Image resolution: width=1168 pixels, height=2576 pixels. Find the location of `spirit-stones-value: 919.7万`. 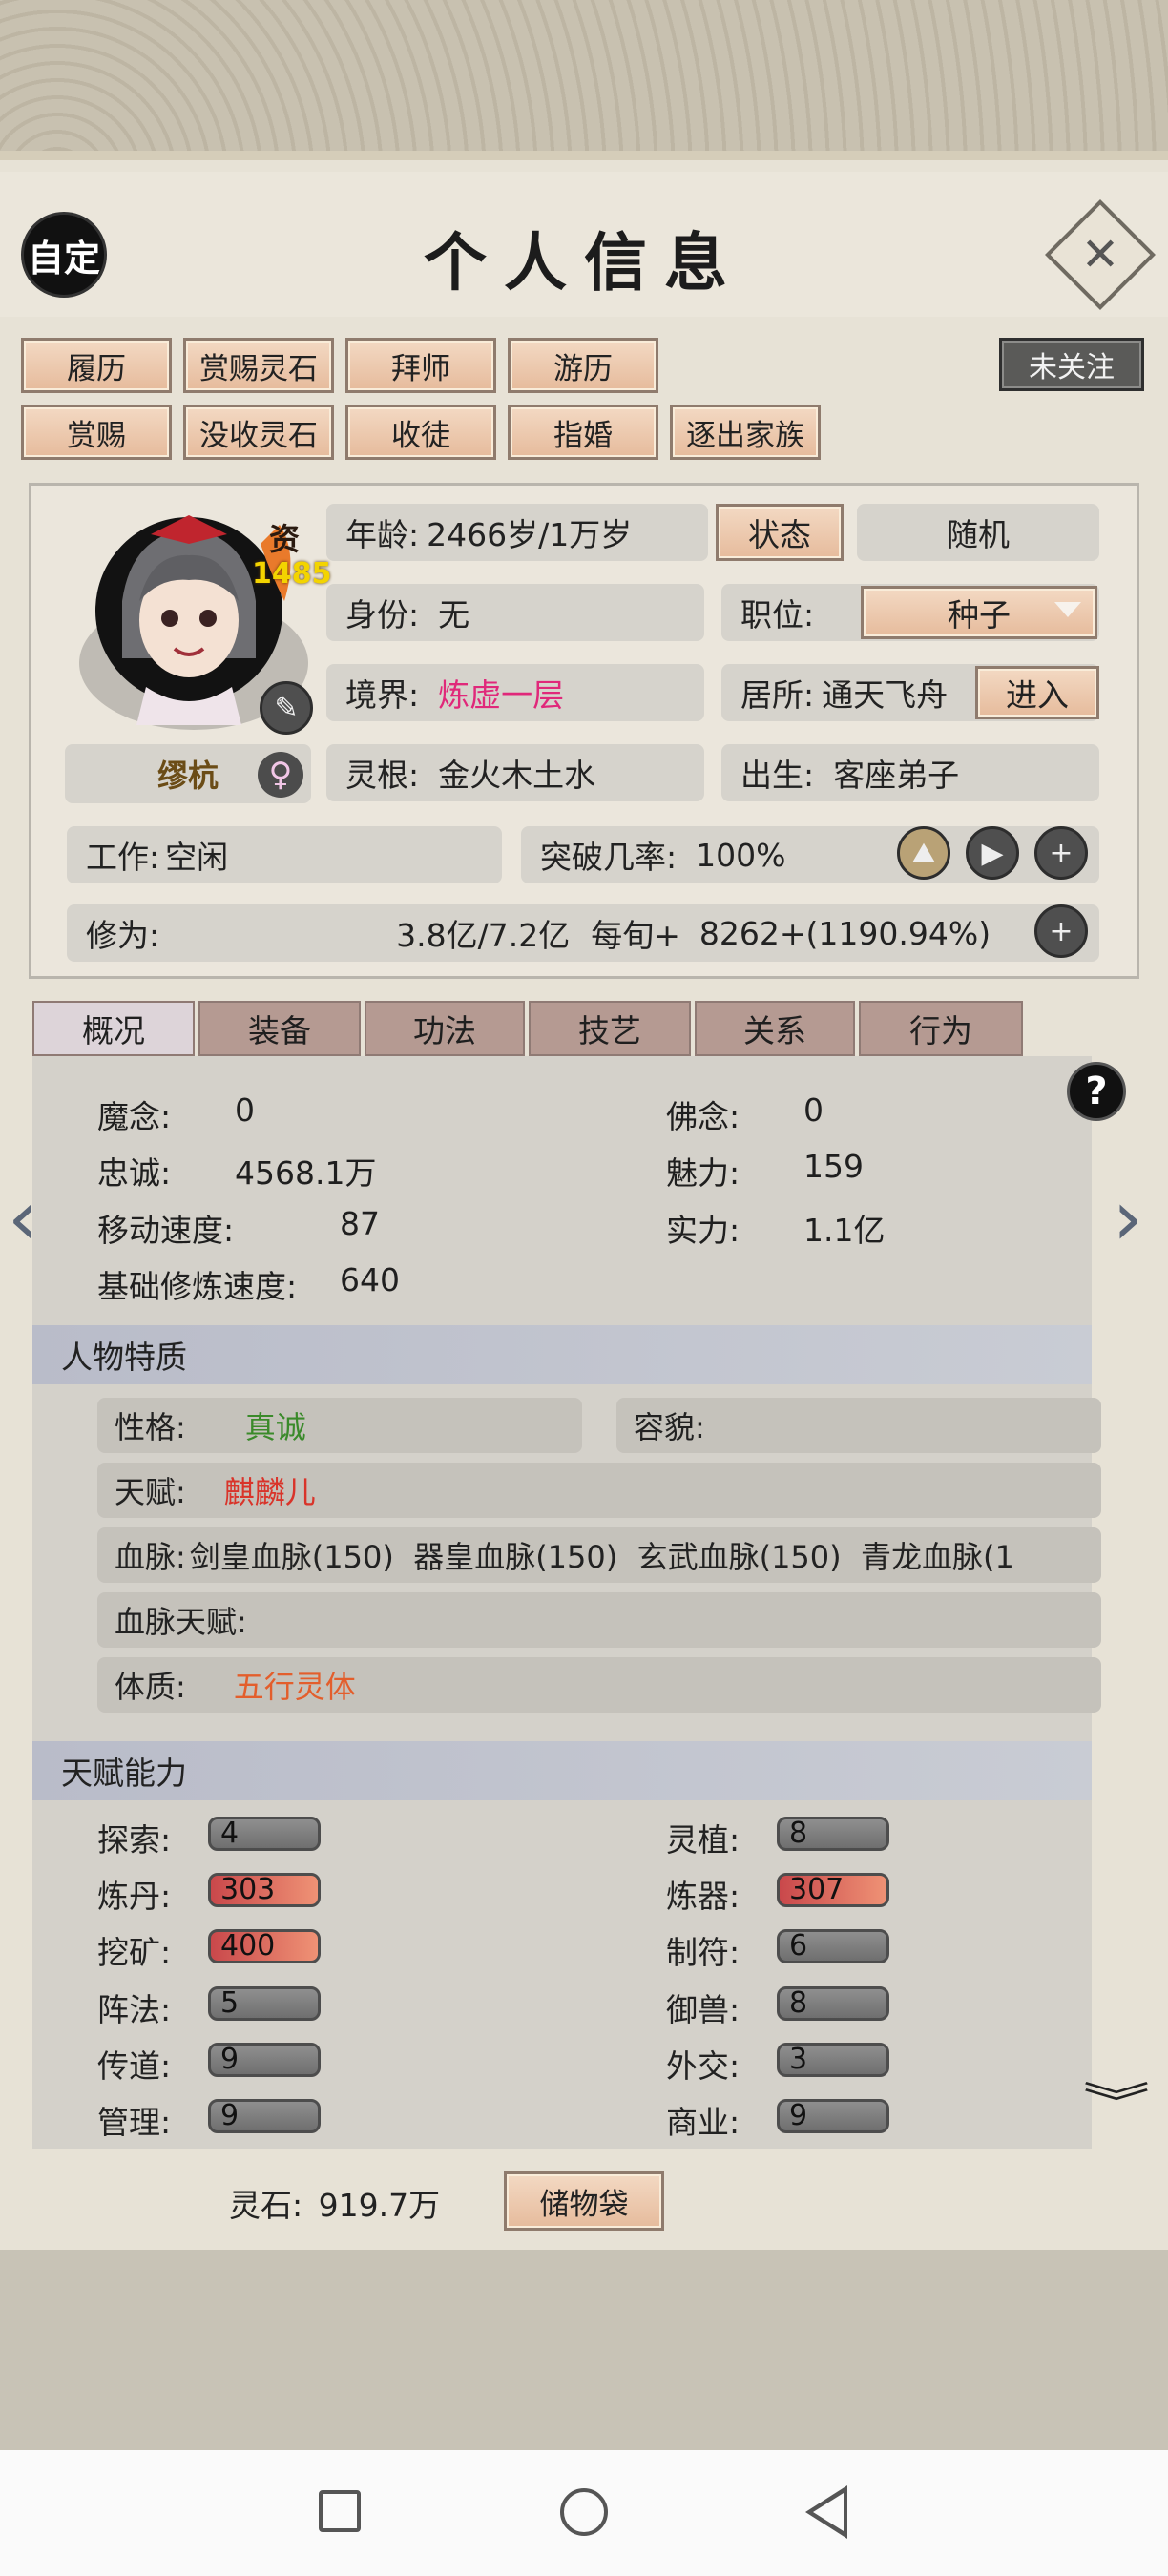

spirit-stones-value: 919.7万 is located at coordinates (379, 2205).